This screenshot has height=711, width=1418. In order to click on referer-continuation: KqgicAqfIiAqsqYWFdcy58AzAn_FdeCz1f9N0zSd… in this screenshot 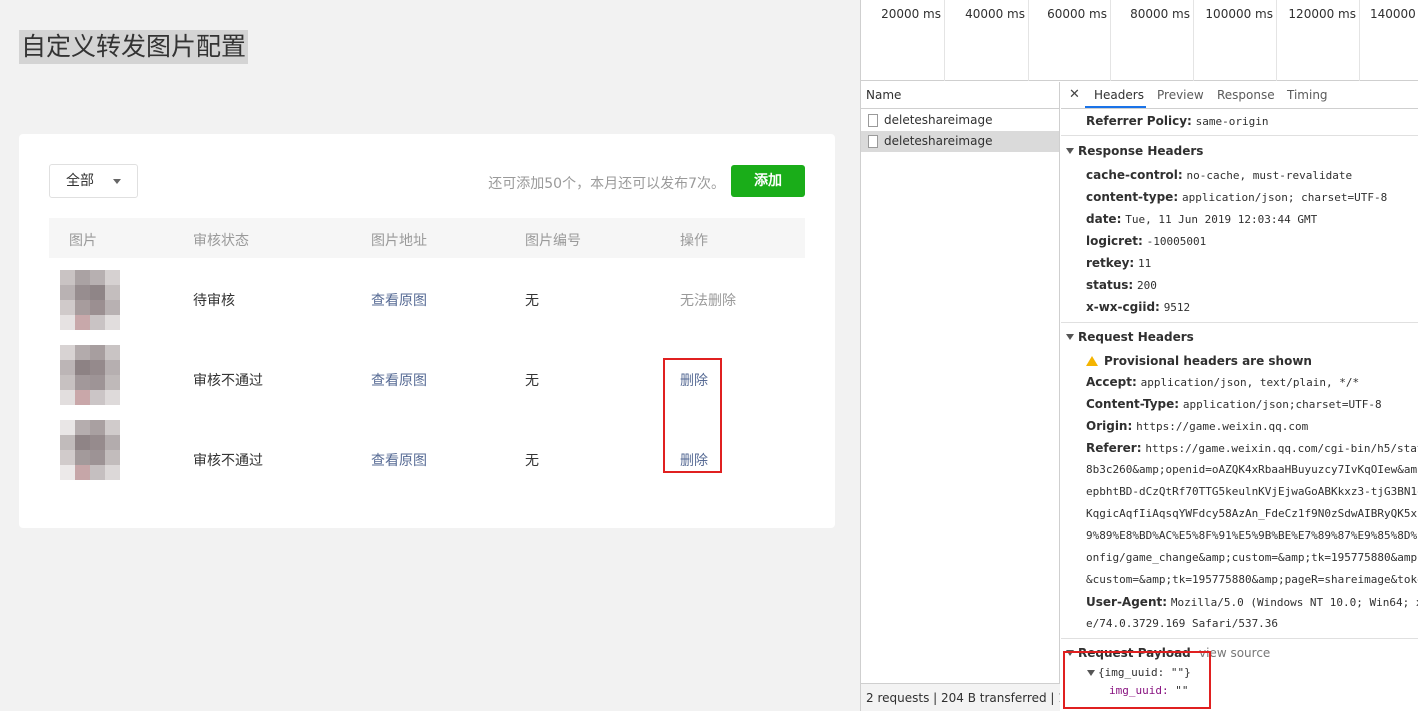, I will do `click(1252, 513)`.